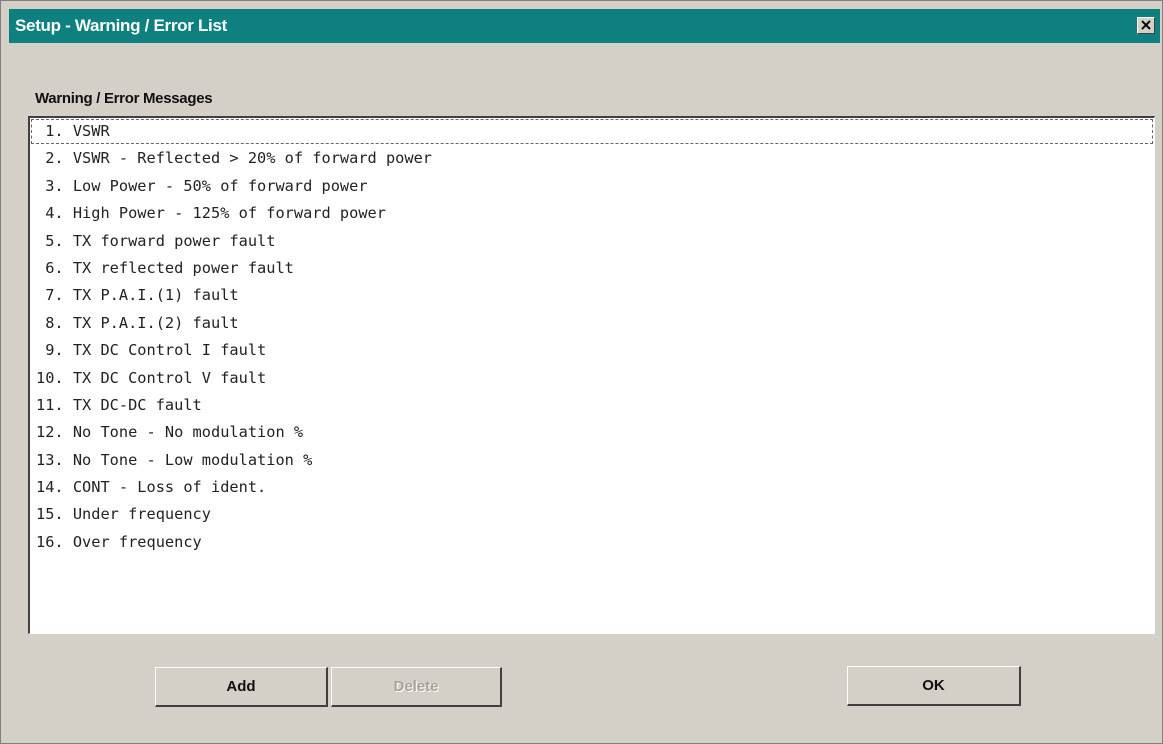  Describe the element at coordinates (592, 405) in the screenshot. I see `list-item: 11. TX DC-DC fault` at that location.